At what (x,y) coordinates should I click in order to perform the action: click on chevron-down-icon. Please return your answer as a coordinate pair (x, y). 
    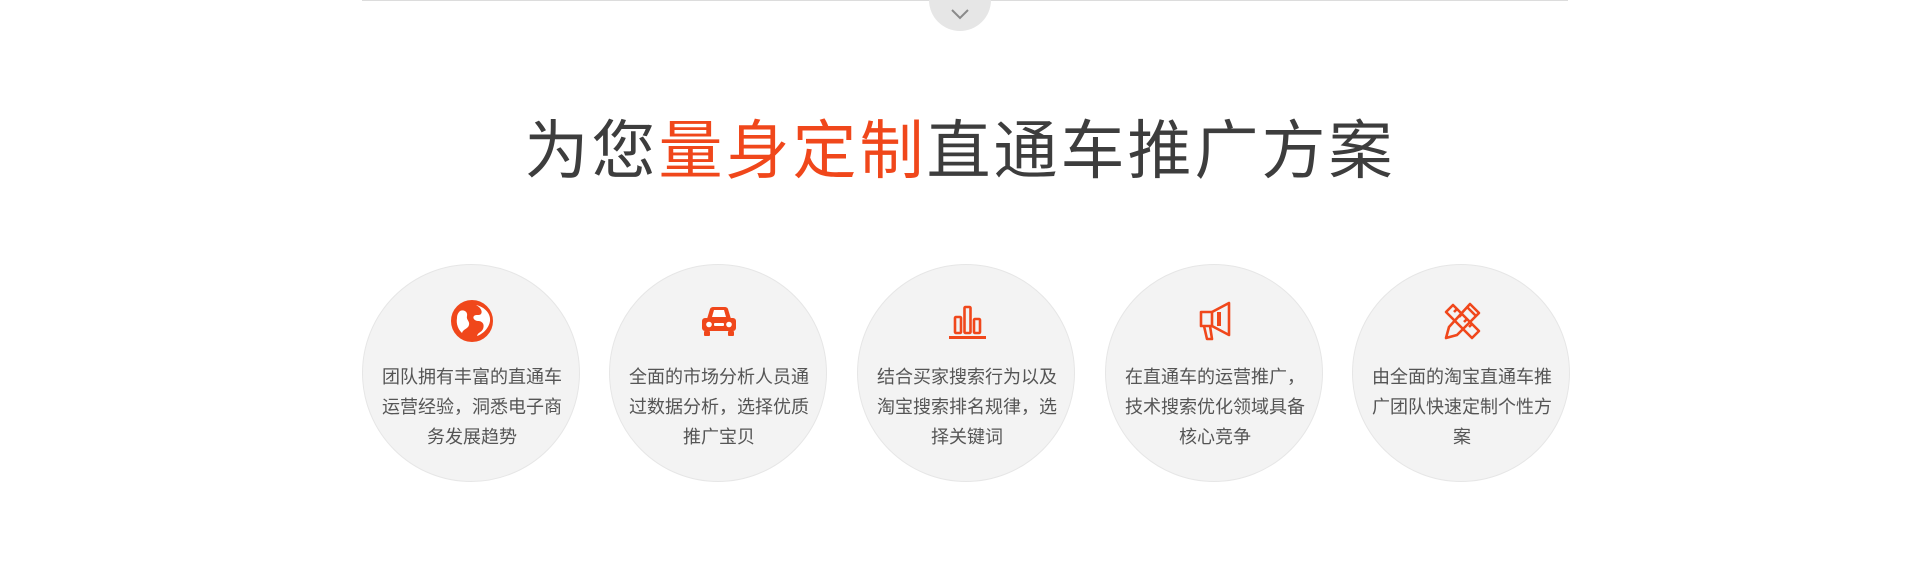
    Looking at the image, I should click on (960, 14).